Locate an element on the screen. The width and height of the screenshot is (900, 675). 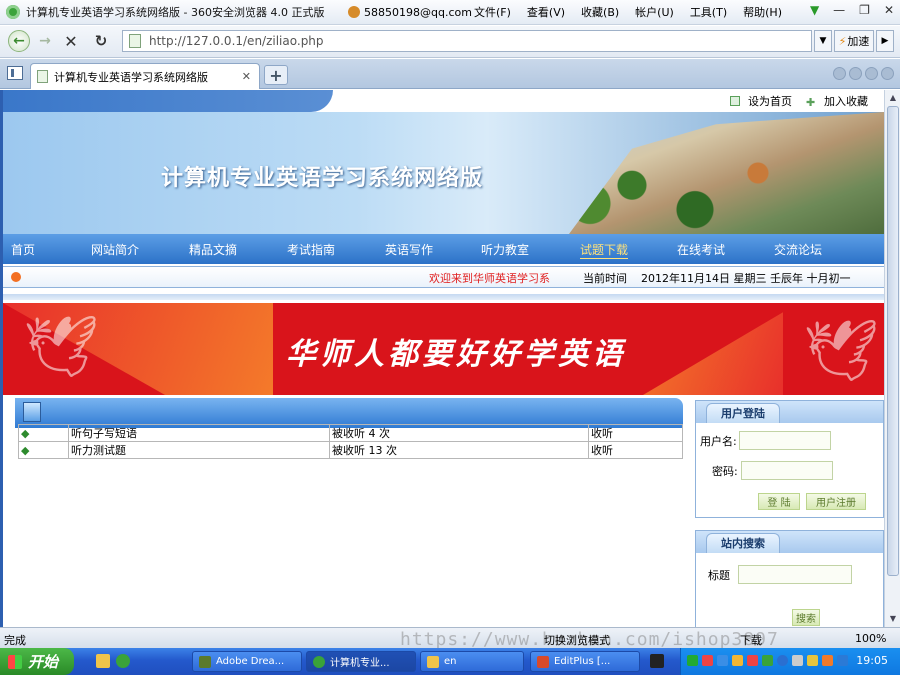
address-dropdown-button: ▼ is located at coordinates (823, 41).